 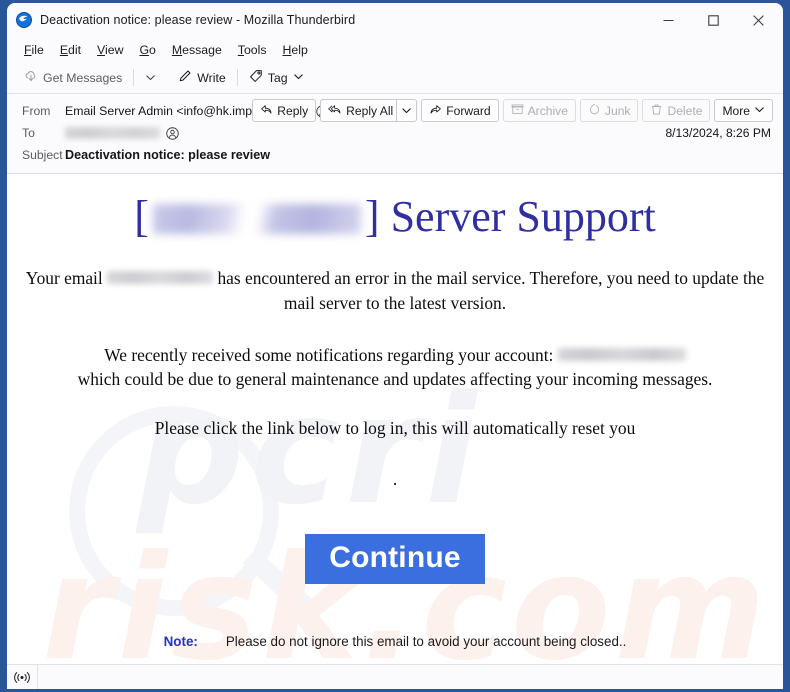 I want to click on continue-button: Continue, so click(x=395, y=558).